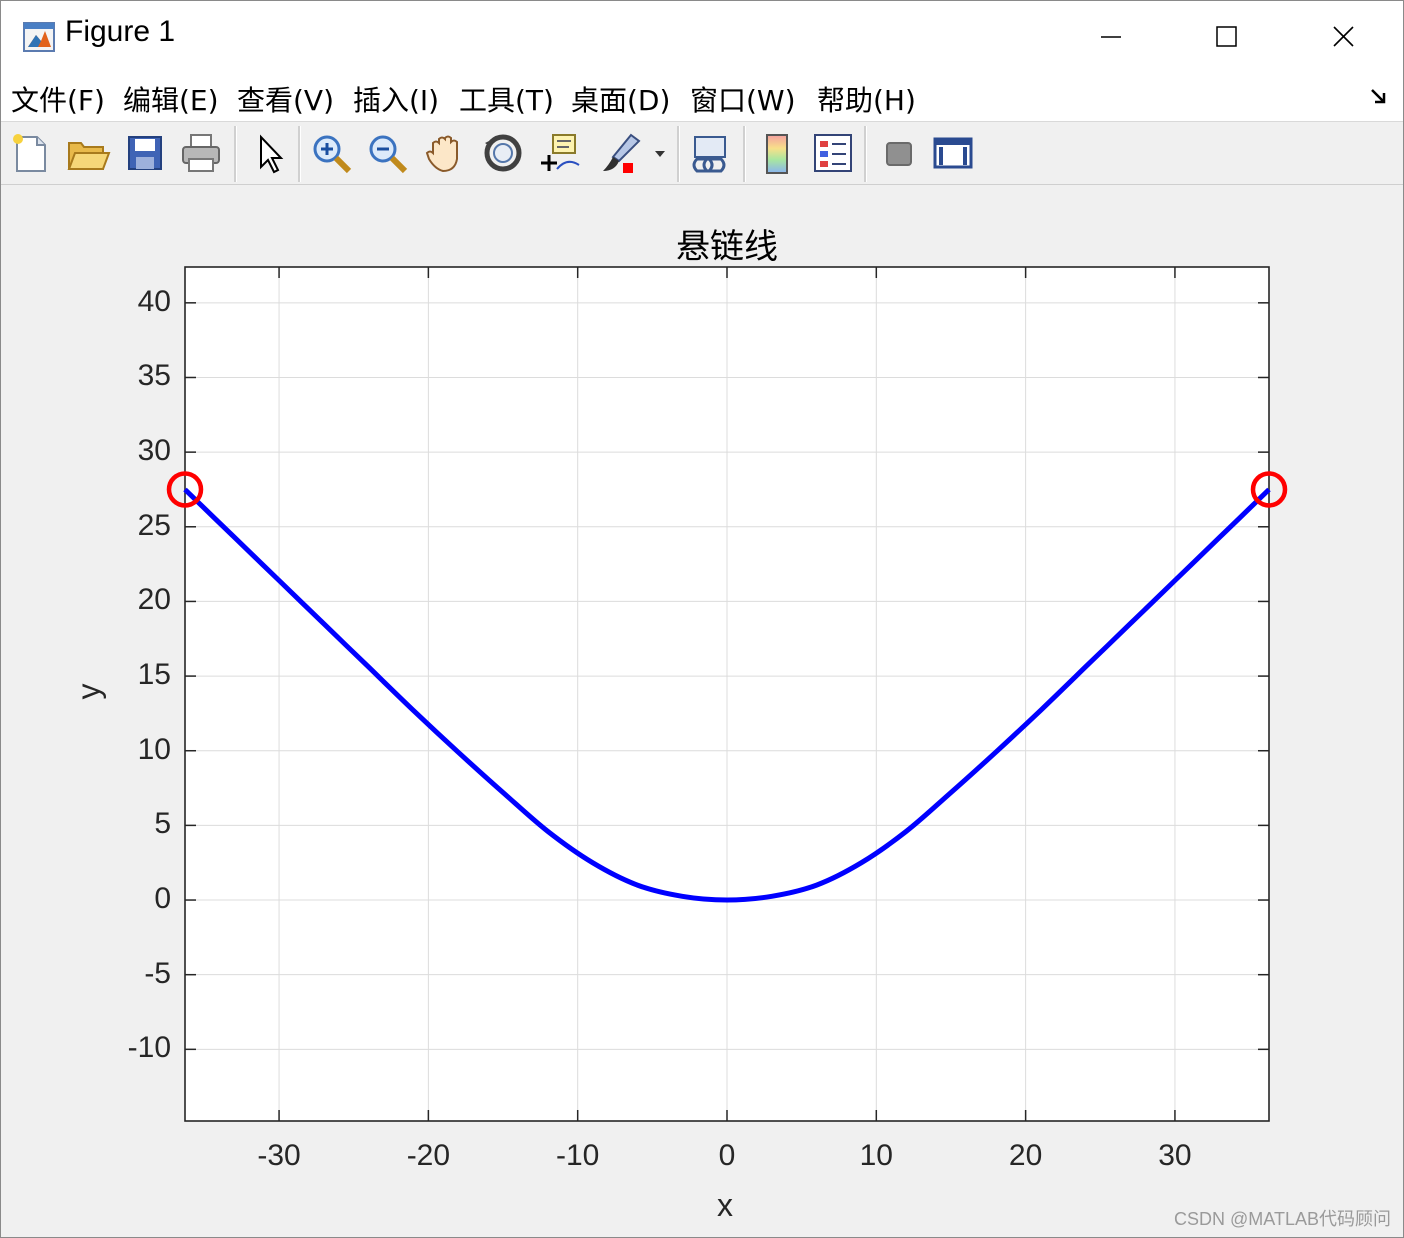 The height and width of the screenshot is (1238, 1404). Describe the element at coordinates (387, 153) in the screenshot. I see `zoom-out-icon` at that location.